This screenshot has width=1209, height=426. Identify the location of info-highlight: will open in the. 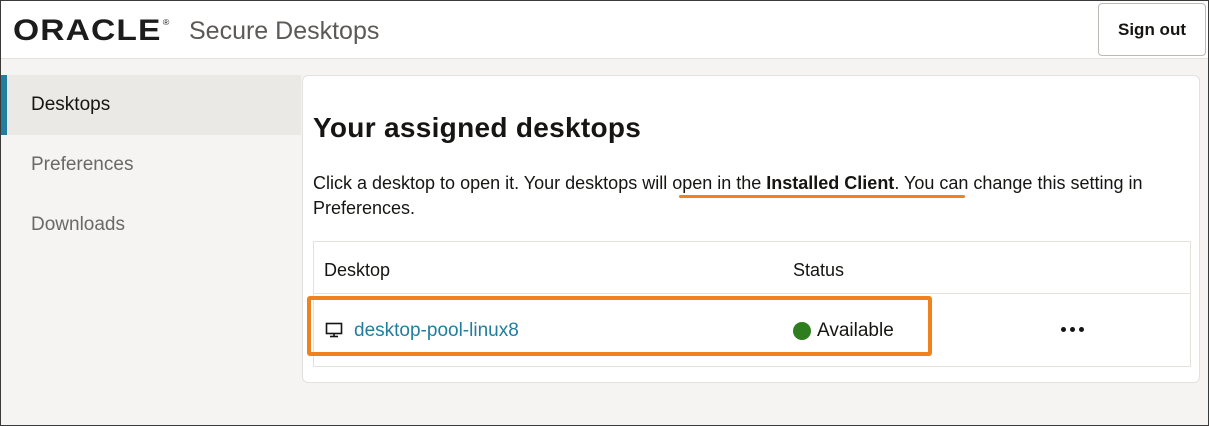
(704, 183).